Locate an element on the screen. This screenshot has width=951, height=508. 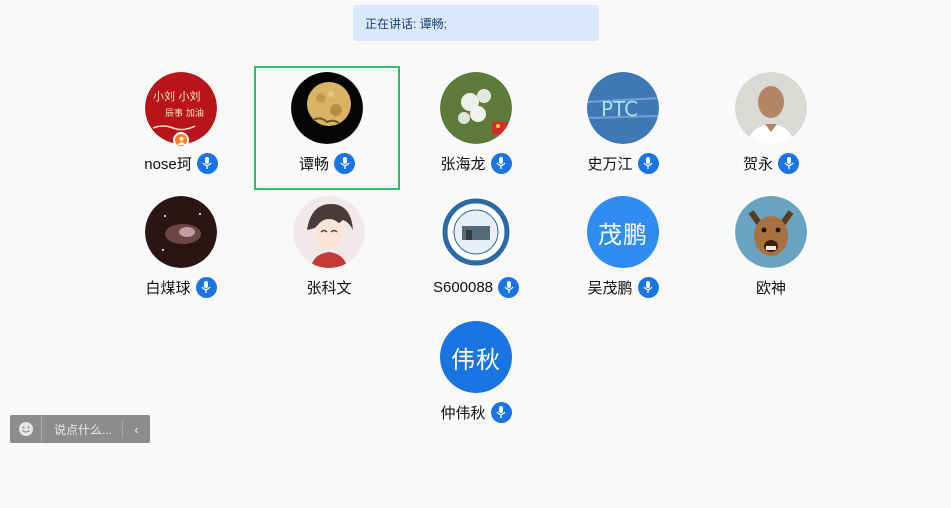
participant-name: S600088 is located at coordinates (463, 287).